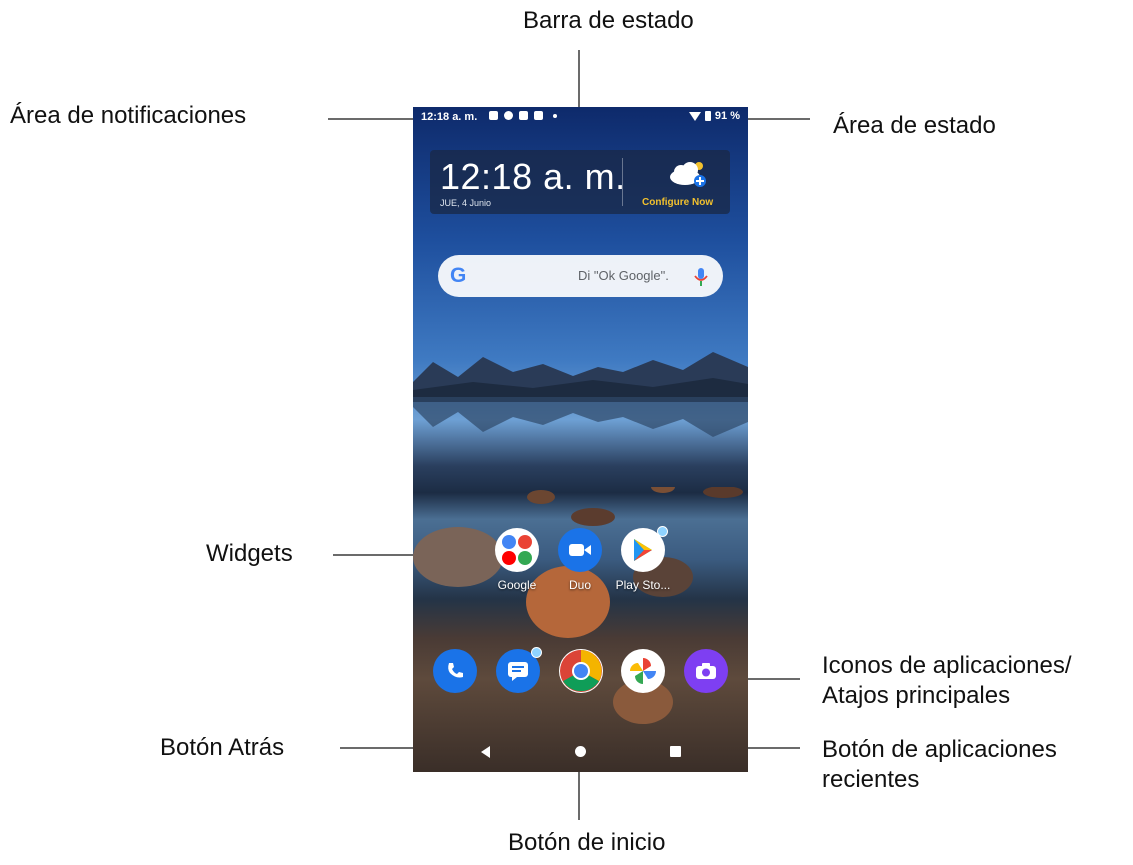 This screenshot has height=865, width=1133. Describe the element at coordinates (622, 182) in the screenshot. I see `widget-divider` at that location.